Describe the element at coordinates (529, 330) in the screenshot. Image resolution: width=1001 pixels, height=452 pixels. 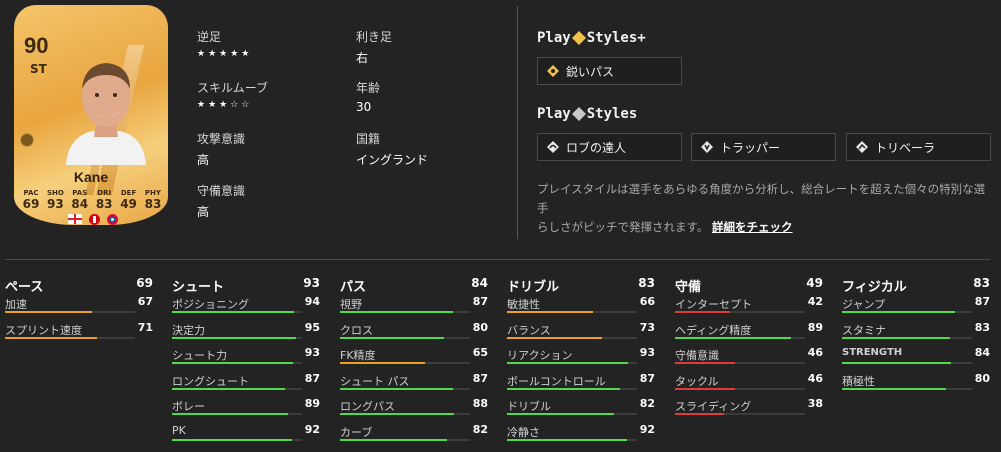
I see `stat-name: バランス` at that location.